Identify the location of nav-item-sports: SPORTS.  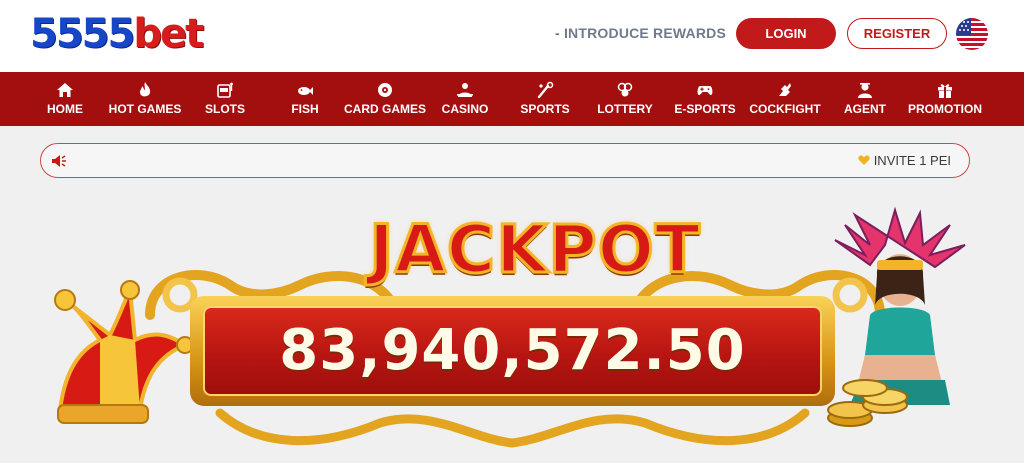
(545, 99).